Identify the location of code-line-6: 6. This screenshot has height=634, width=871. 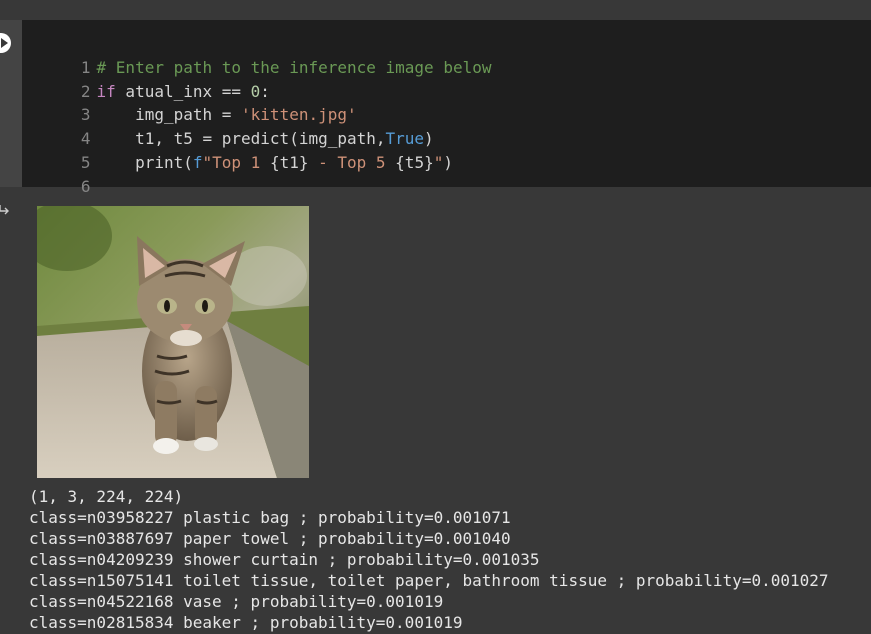
(59, 173).